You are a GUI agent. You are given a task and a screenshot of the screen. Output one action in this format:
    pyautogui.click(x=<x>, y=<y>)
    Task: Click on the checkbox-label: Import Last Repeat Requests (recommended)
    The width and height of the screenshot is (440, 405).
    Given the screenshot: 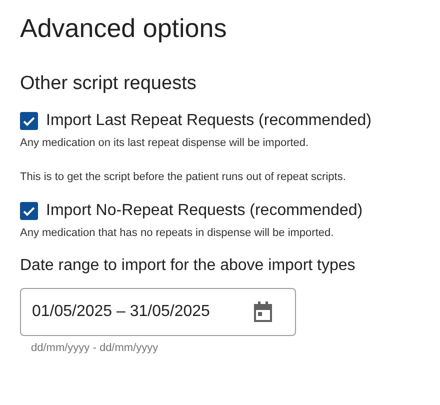 What is the action you would take?
    pyautogui.click(x=209, y=121)
    